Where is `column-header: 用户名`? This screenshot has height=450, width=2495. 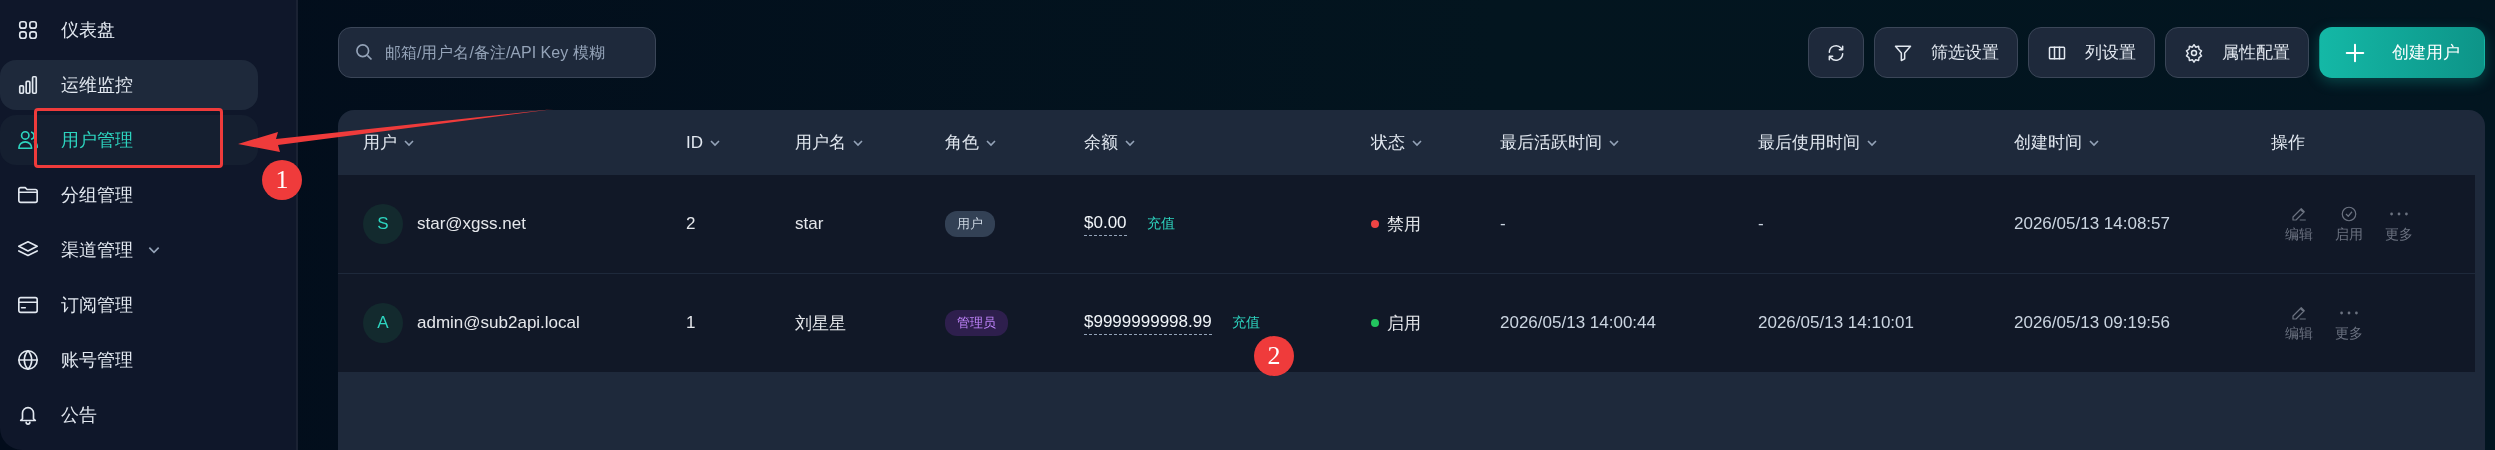
column-header: 用户名 is located at coordinates (870, 142).